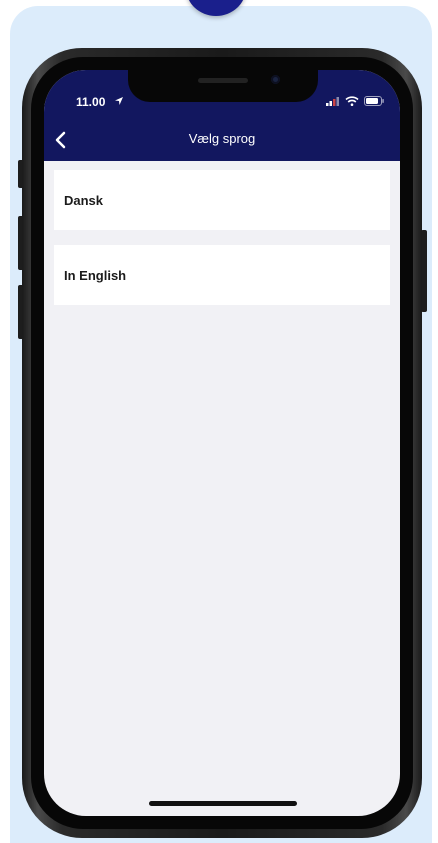 This screenshot has width=438, height=843. I want to click on signal-icon, so click(332, 101).